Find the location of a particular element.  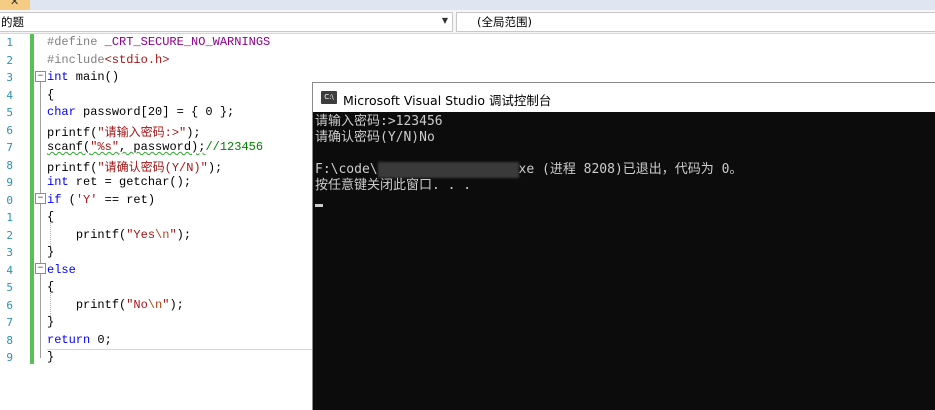

preprocessor-directive: #define is located at coordinates (72, 42).